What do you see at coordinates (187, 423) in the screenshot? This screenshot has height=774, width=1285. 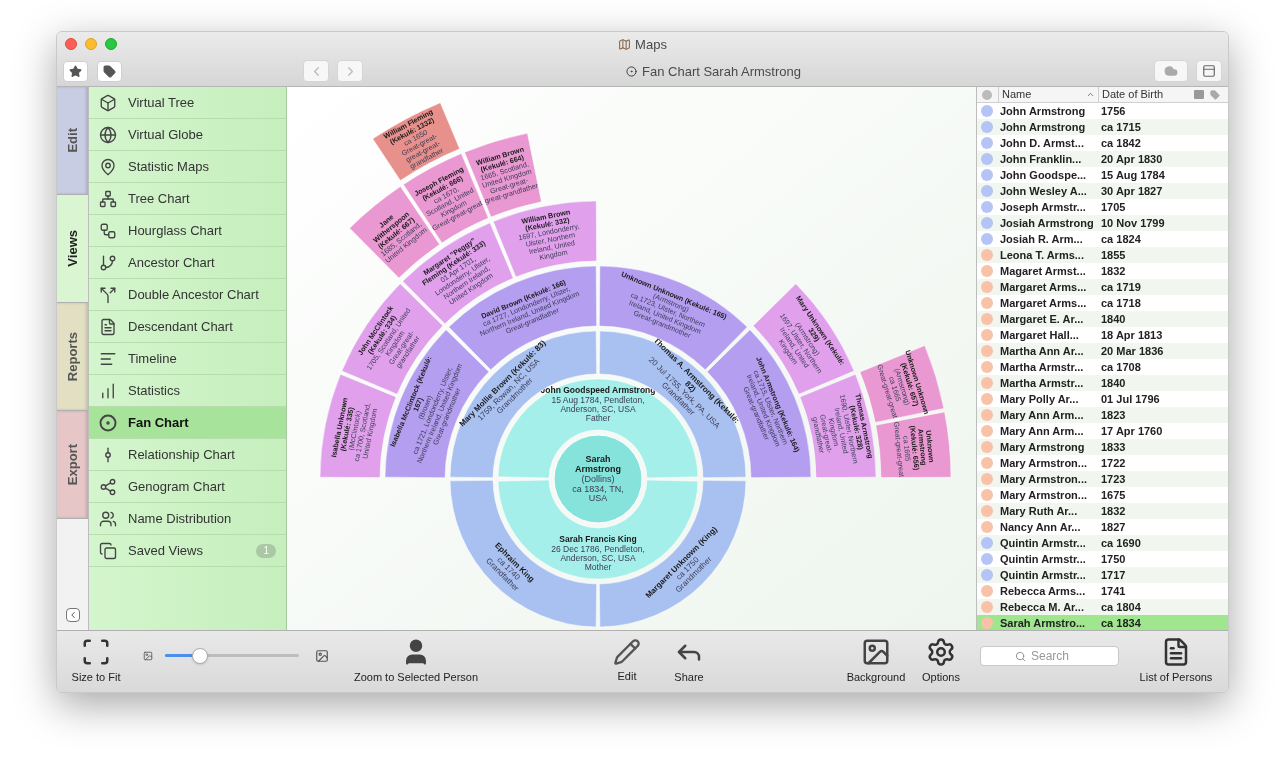 I see `sidebar-item: Fan Chart` at bounding box center [187, 423].